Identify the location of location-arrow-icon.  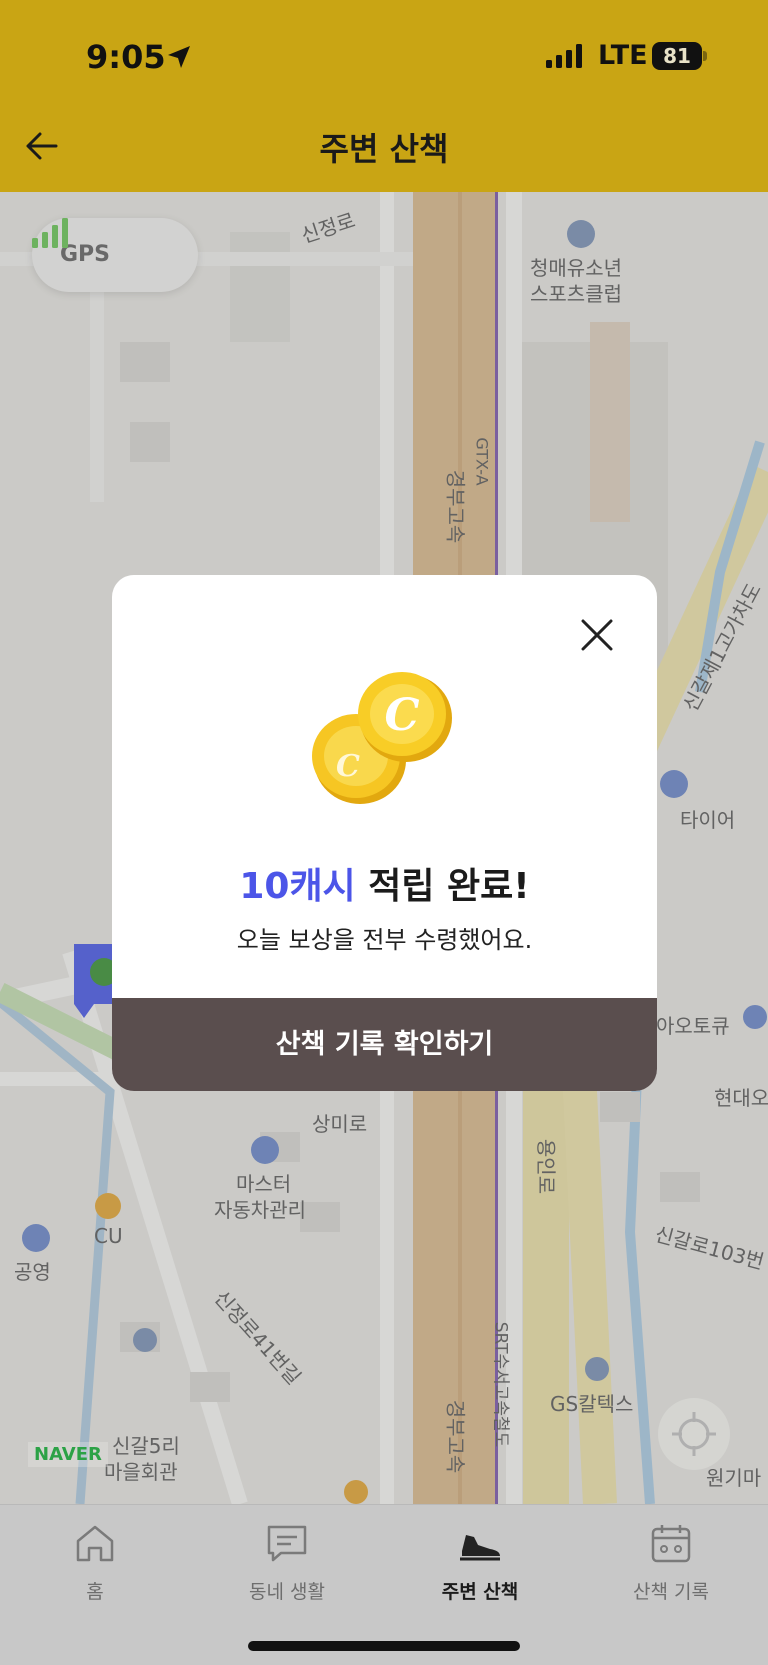
(179, 57).